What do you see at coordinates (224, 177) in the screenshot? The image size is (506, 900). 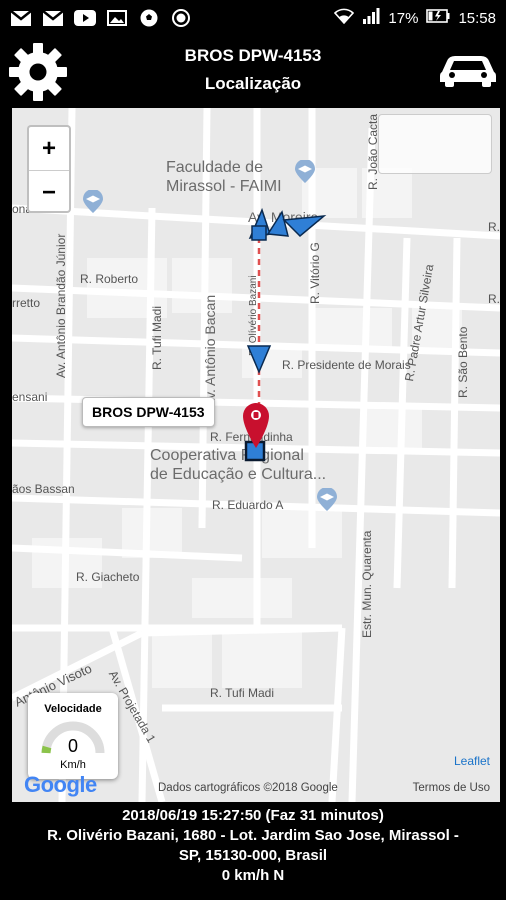 I see `poi-label: Faculdade de Mirassol - FAIMI` at bounding box center [224, 177].